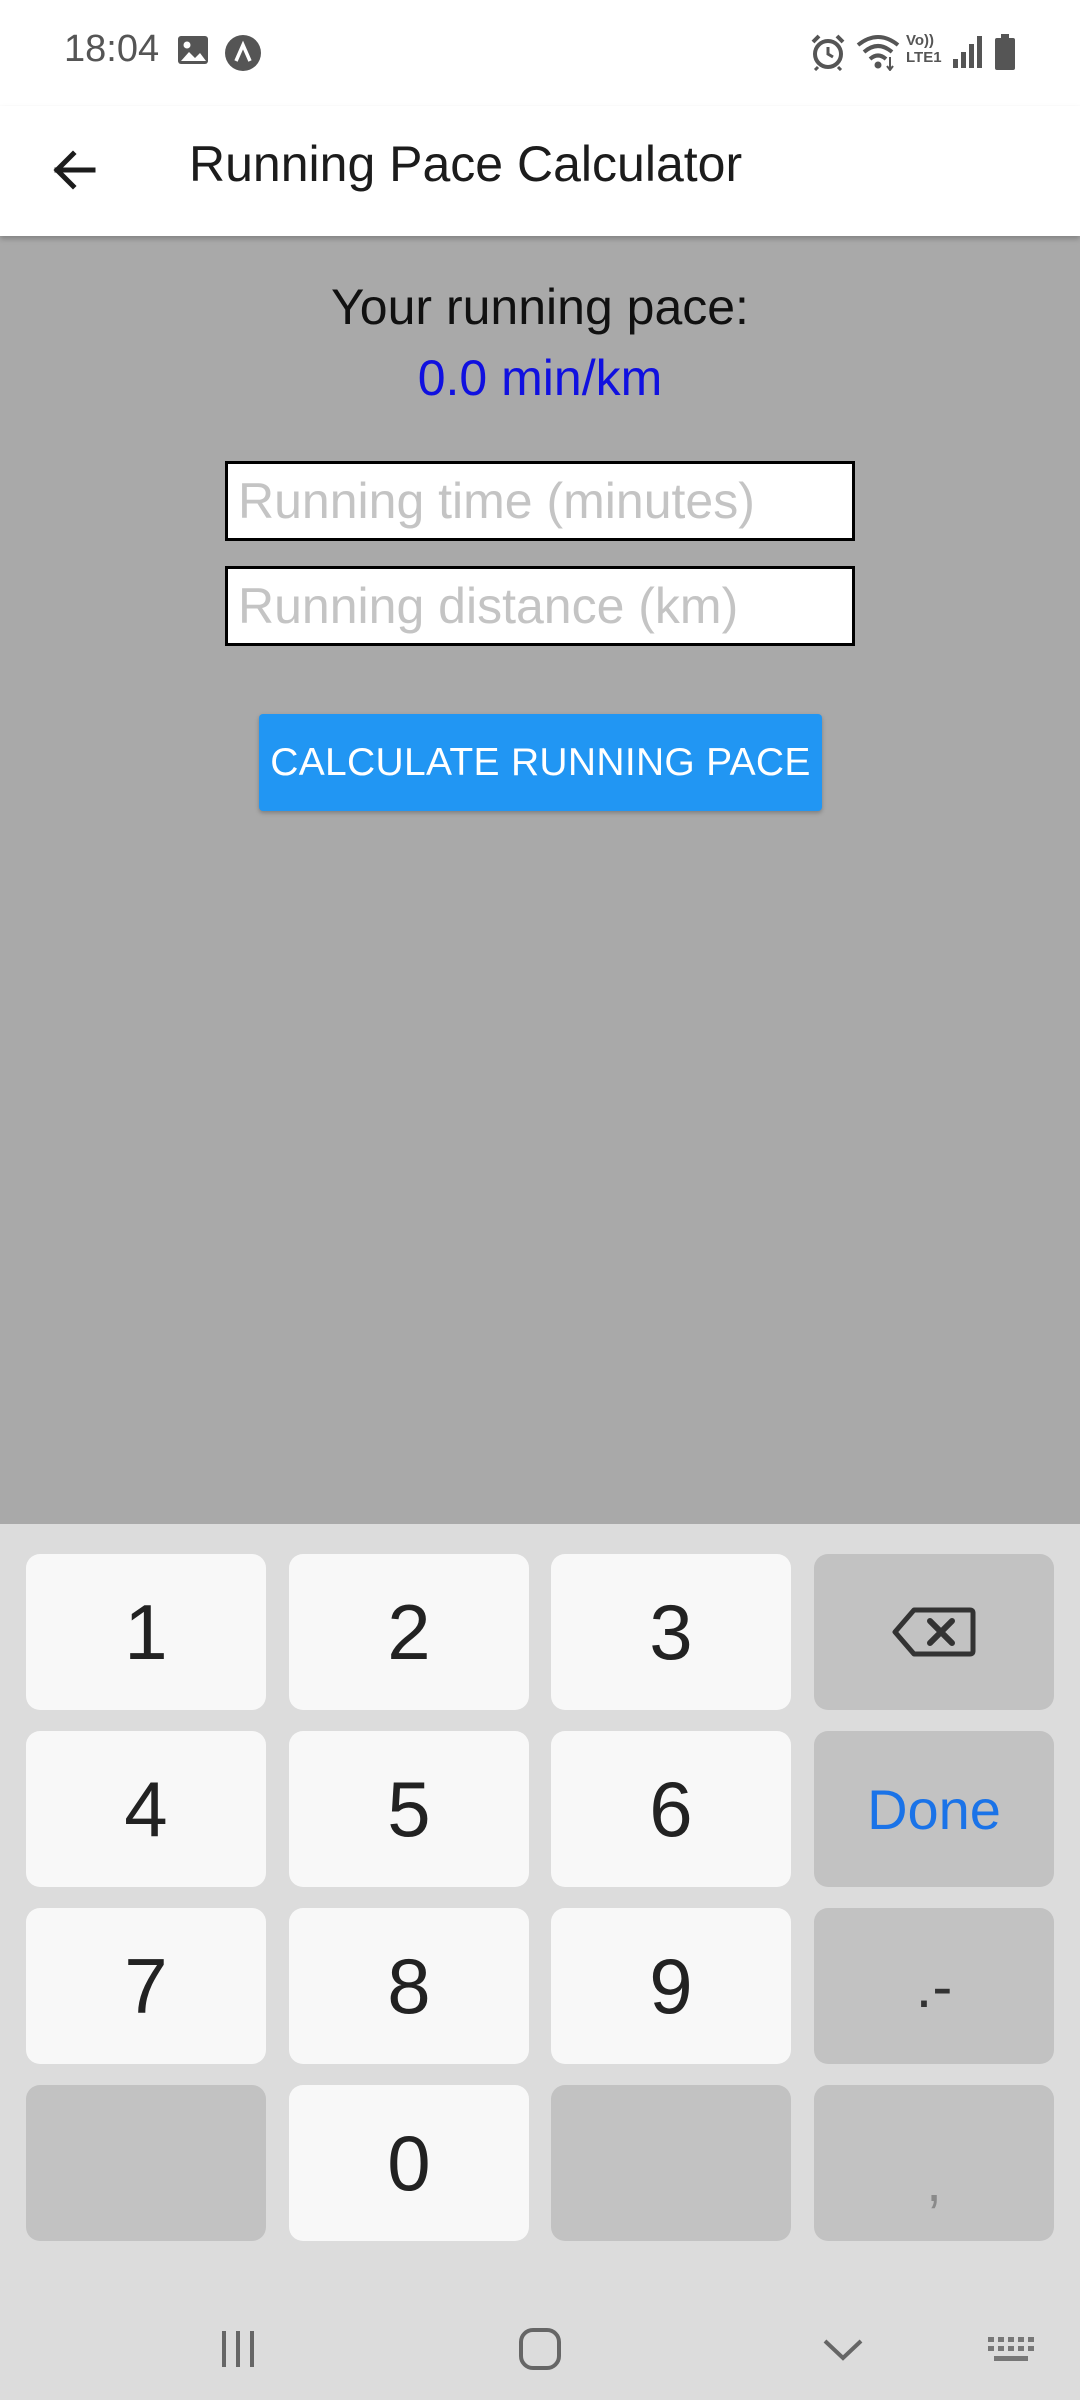 The image size is (1080, 2400). I want to click on alarm-icon, so click(828, 54).